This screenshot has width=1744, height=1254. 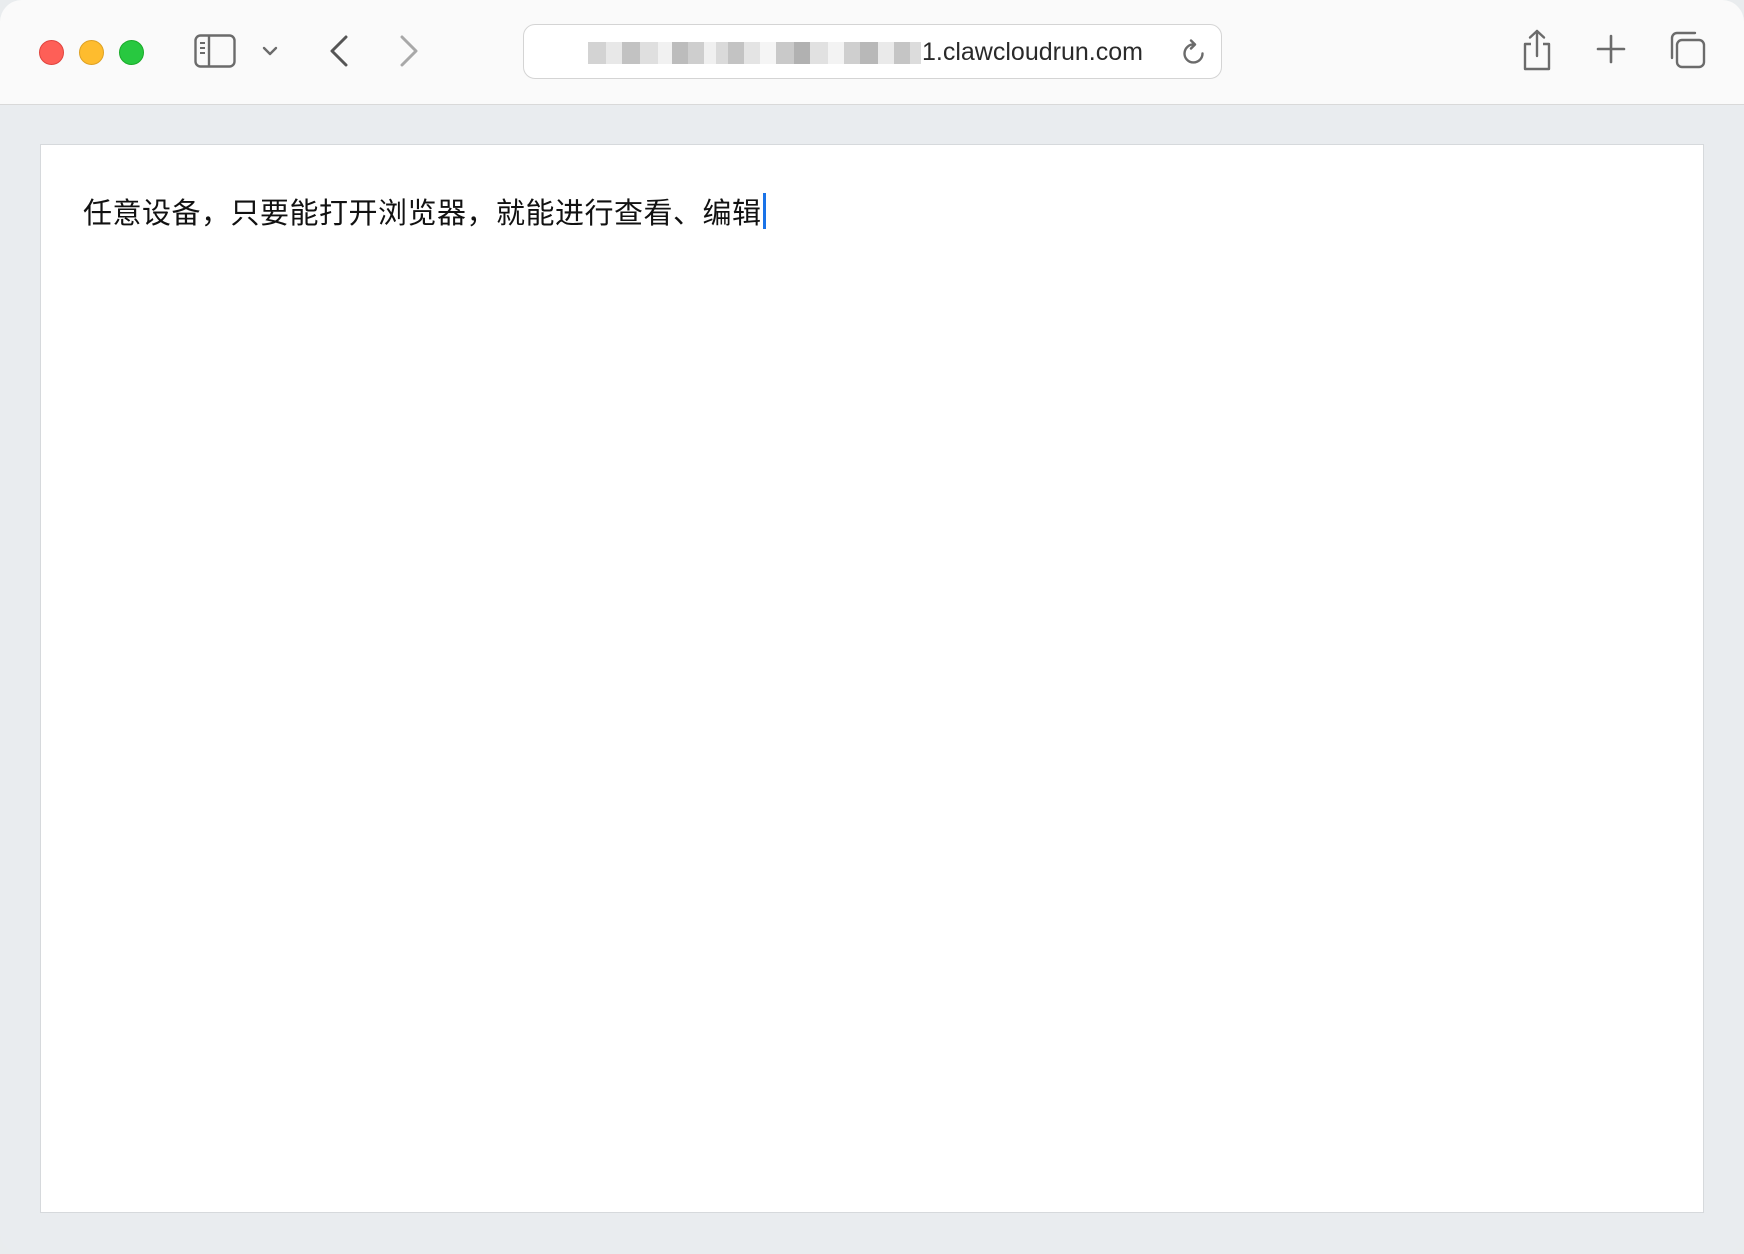 I want to click on tab-overview-button, so click(x=1687, y=50).